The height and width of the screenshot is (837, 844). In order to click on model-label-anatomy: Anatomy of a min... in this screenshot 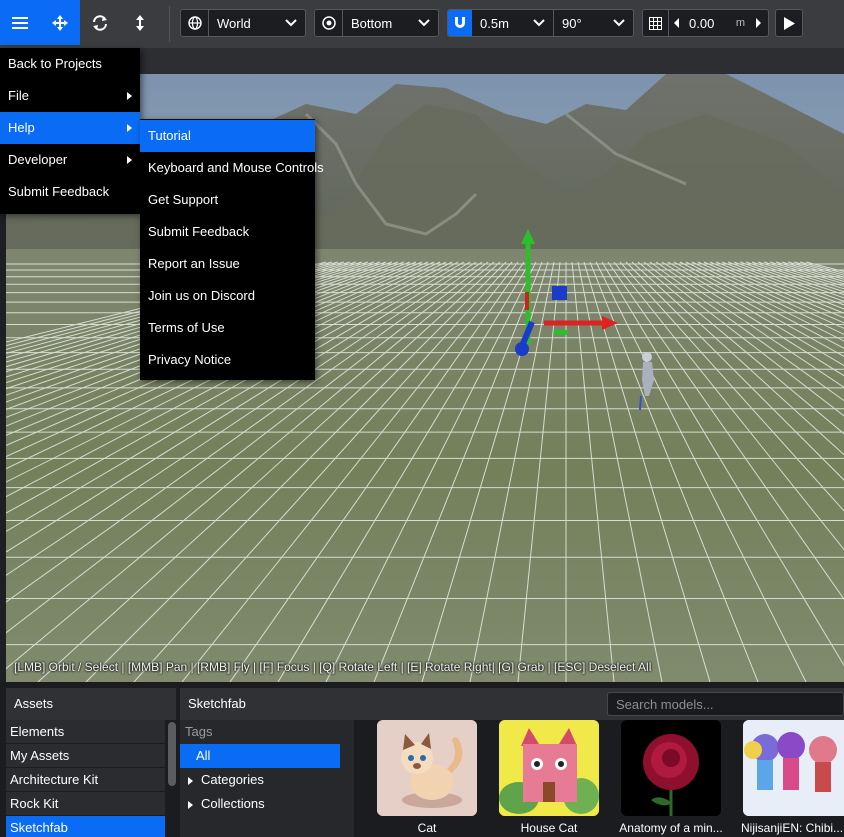, I will do `click(671, 828)`.